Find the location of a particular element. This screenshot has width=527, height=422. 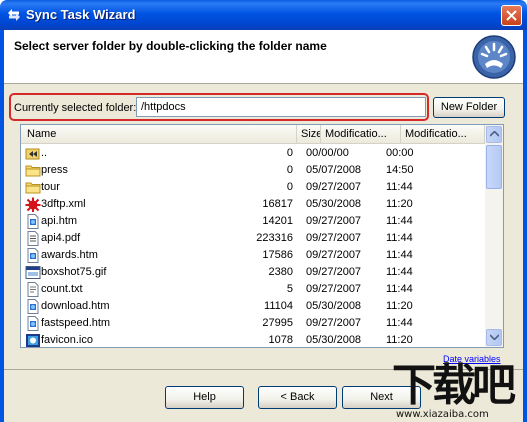

site-watermark: 下载吧 www.xiazaiba.com is located at coordinates (458, 392).